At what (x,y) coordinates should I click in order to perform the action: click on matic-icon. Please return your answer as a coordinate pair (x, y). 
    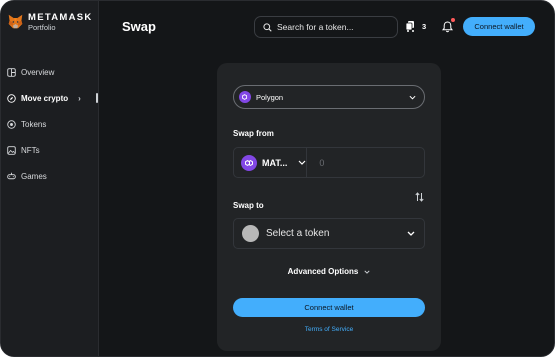
    Looking at the image, I should click on (249, 162).